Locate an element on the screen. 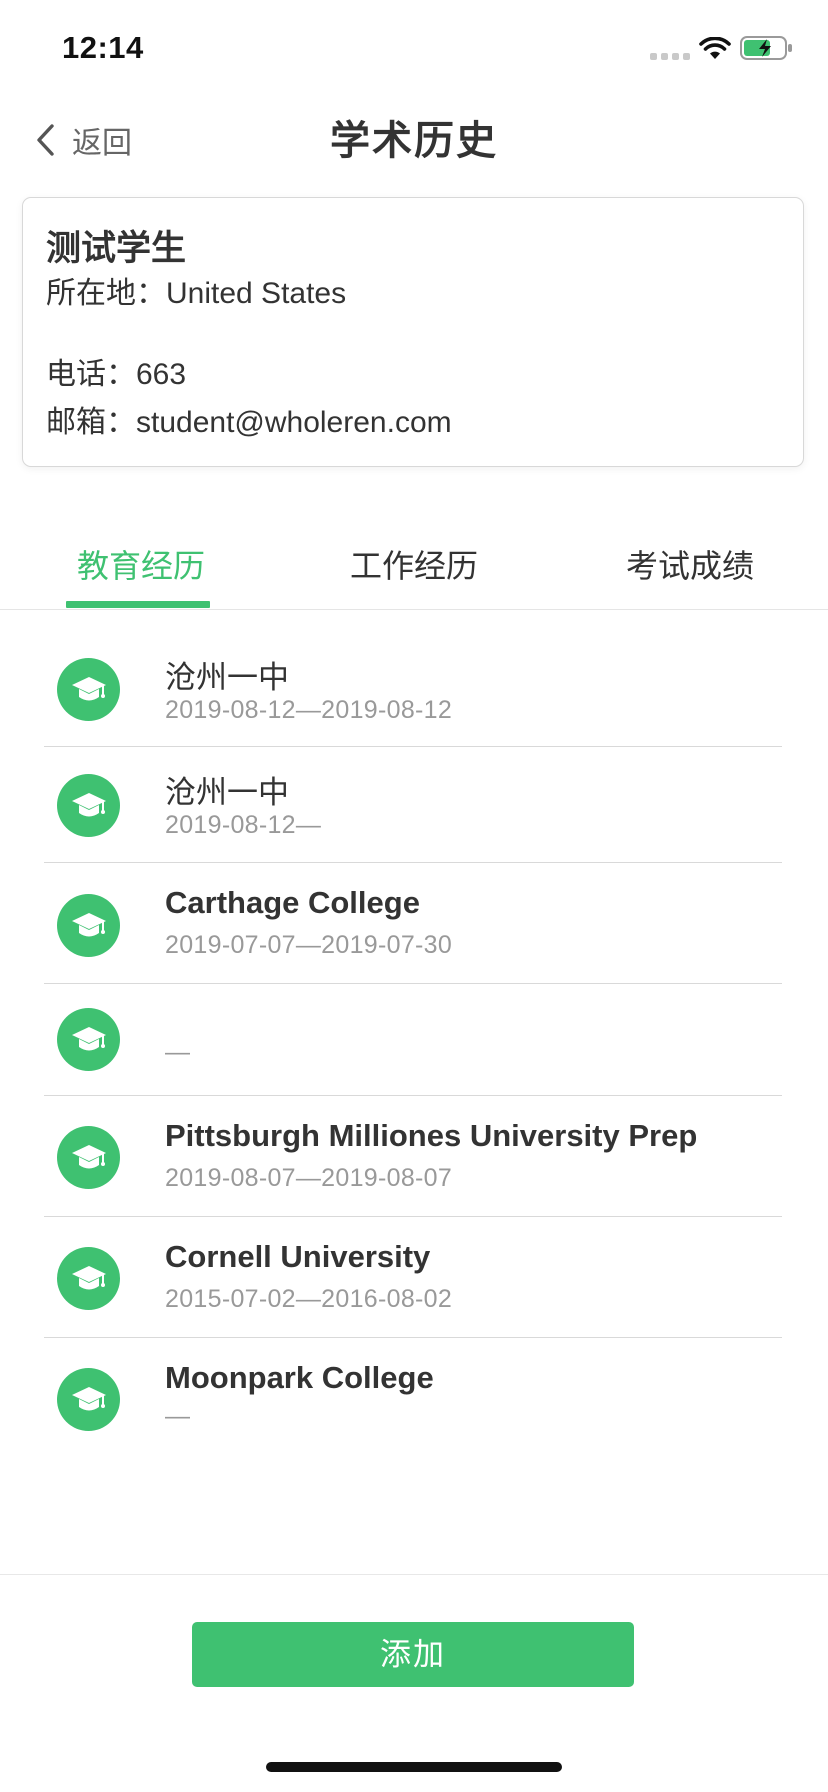  list-item: 沧州一中 2019-08-12—2019-08-12 is located at coordinates (413, 679).